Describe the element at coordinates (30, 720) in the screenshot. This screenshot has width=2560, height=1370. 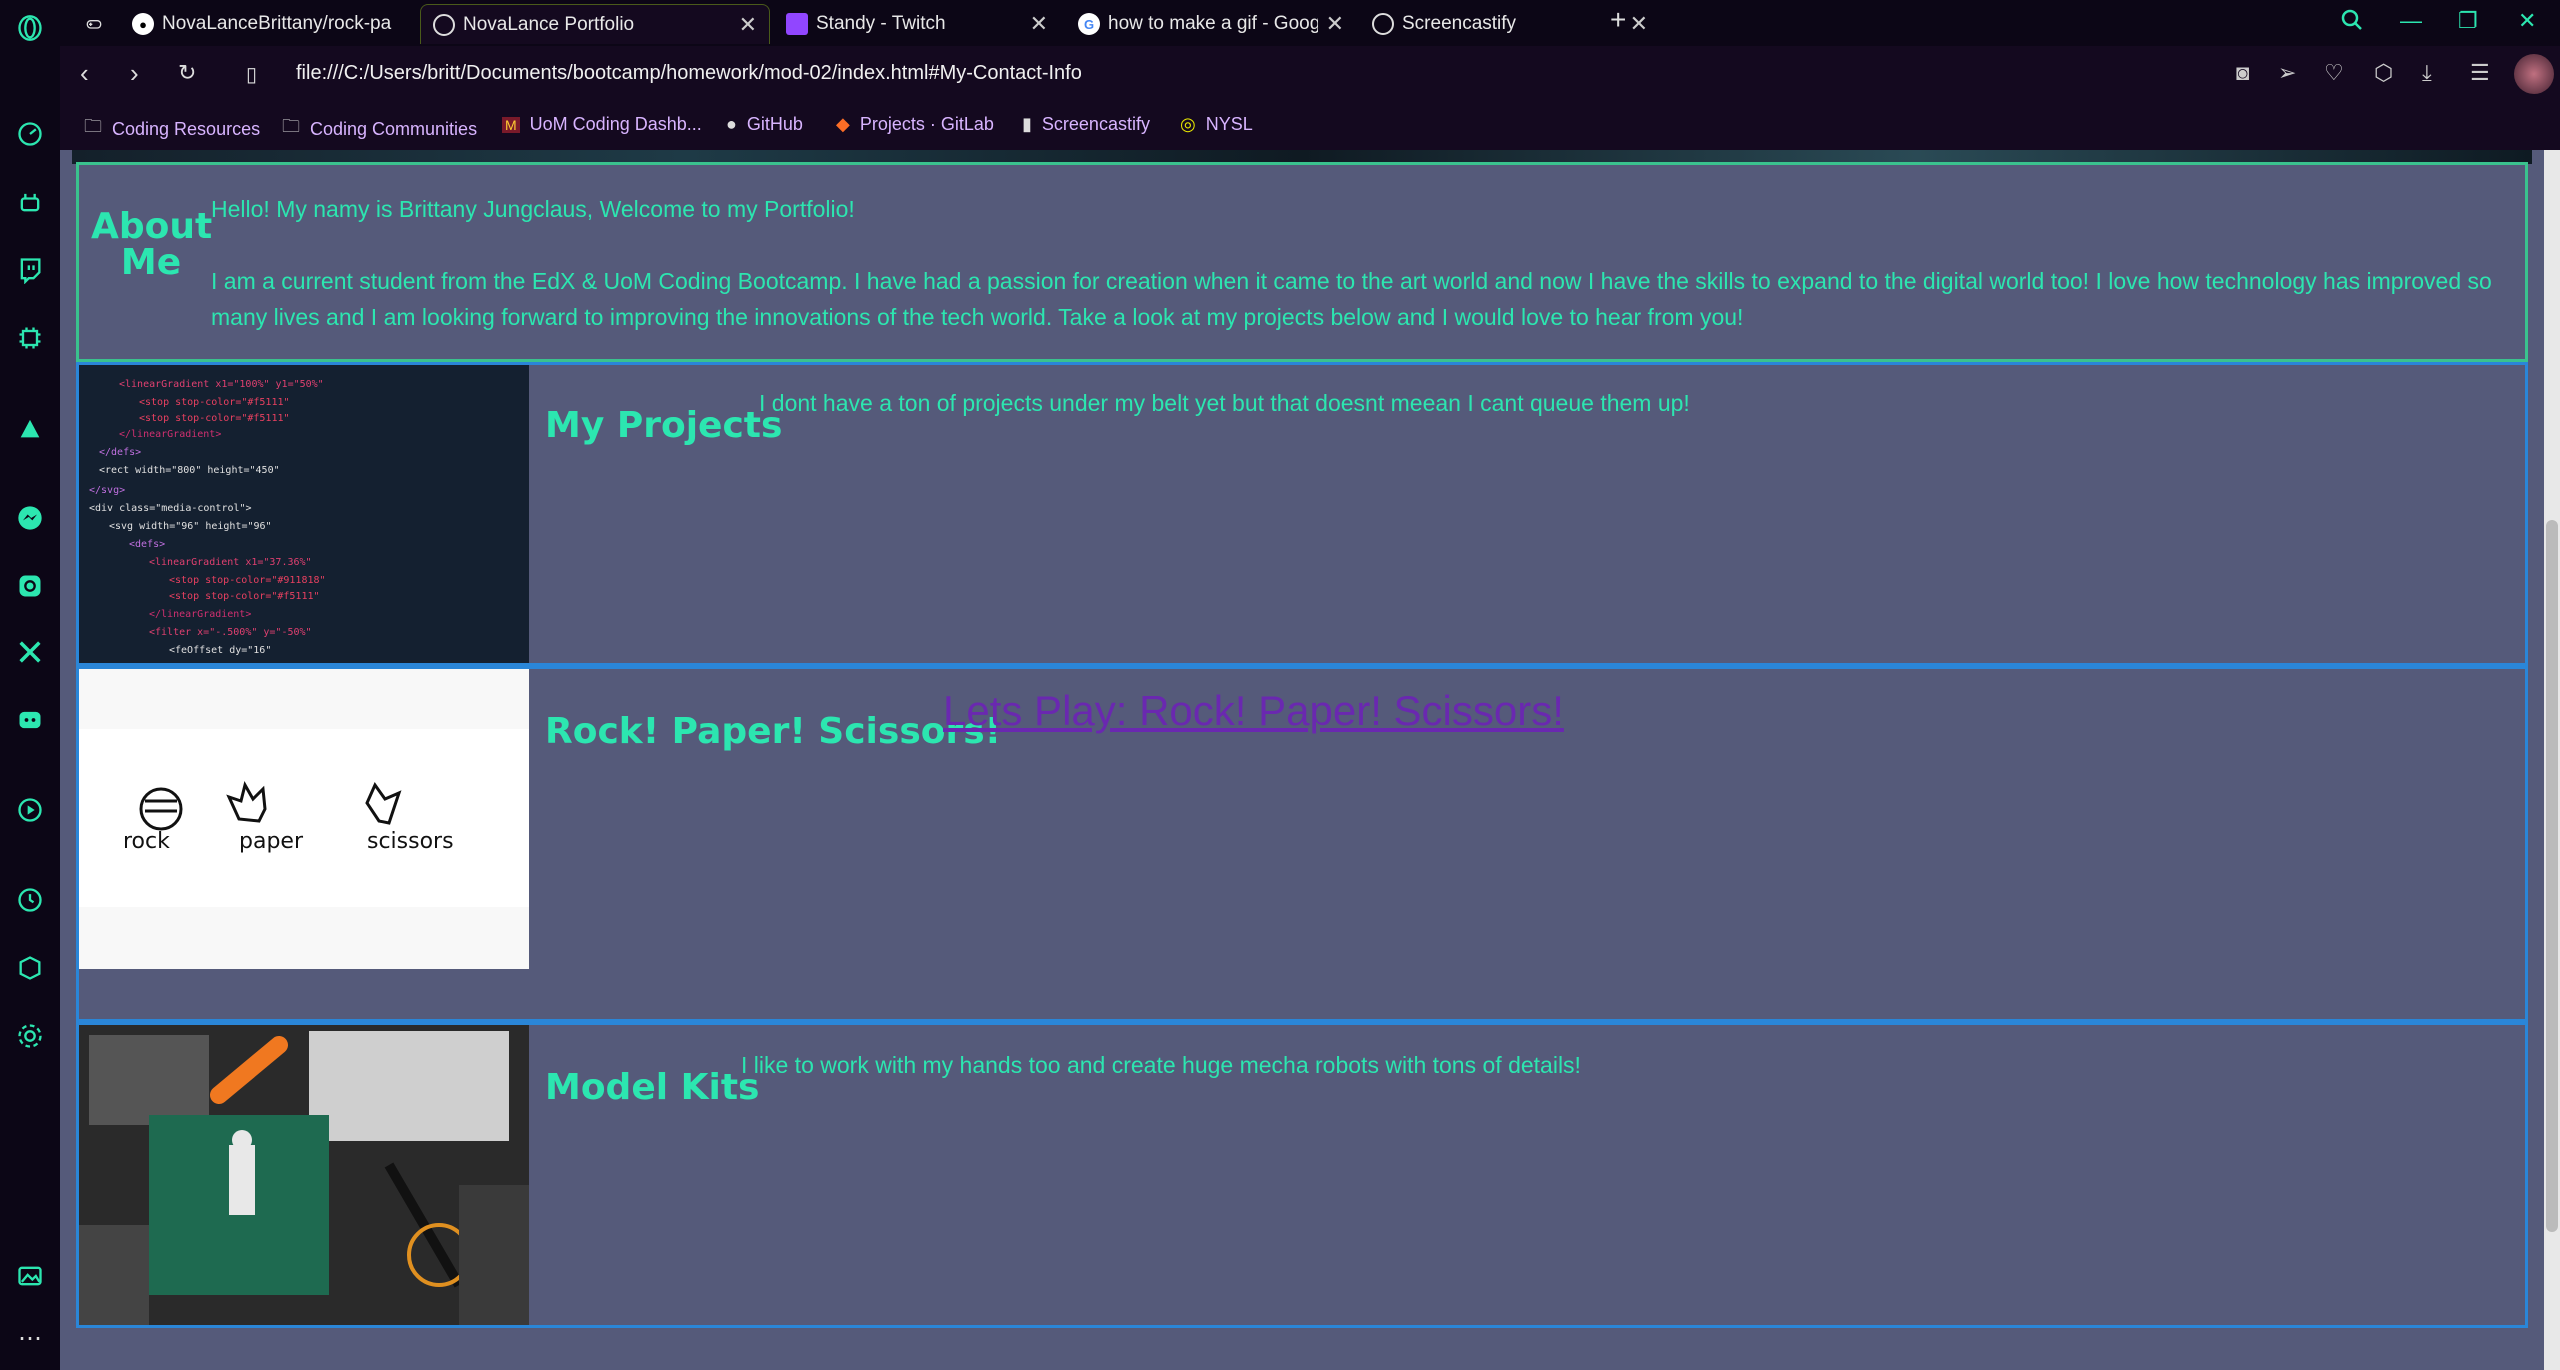
I see `discord-icon` at that location.